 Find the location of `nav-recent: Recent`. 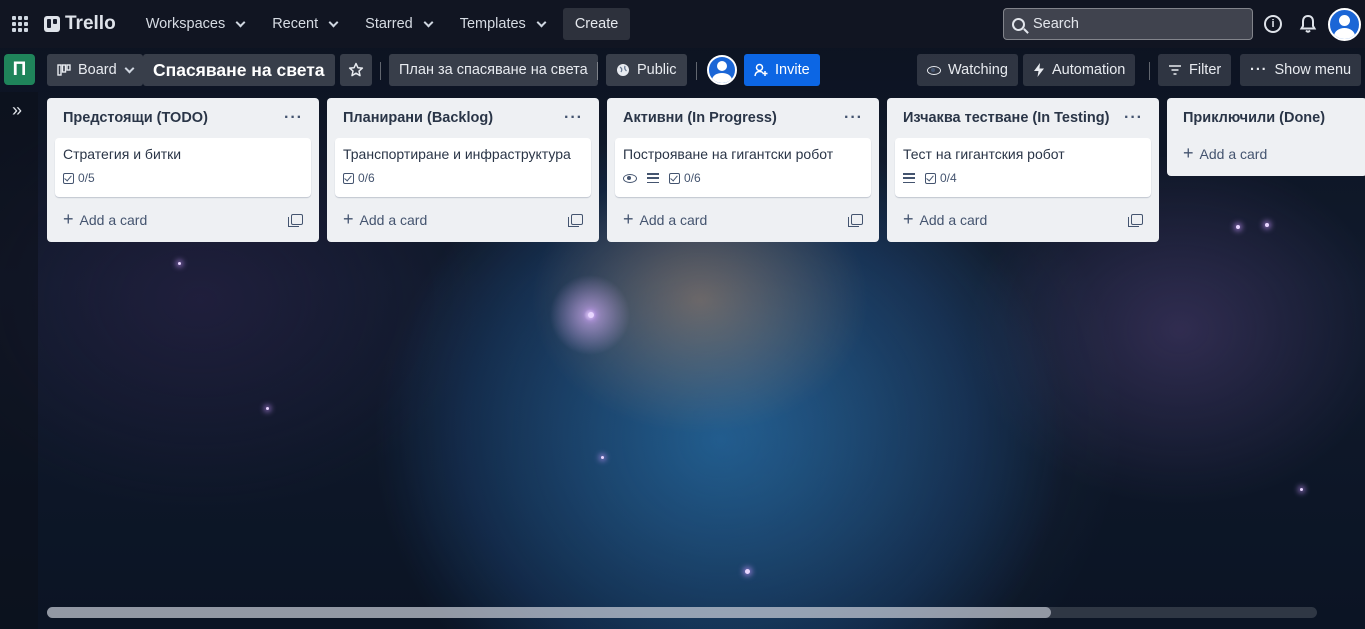

nav-recent: Recent is located at coordinates (304, 24).